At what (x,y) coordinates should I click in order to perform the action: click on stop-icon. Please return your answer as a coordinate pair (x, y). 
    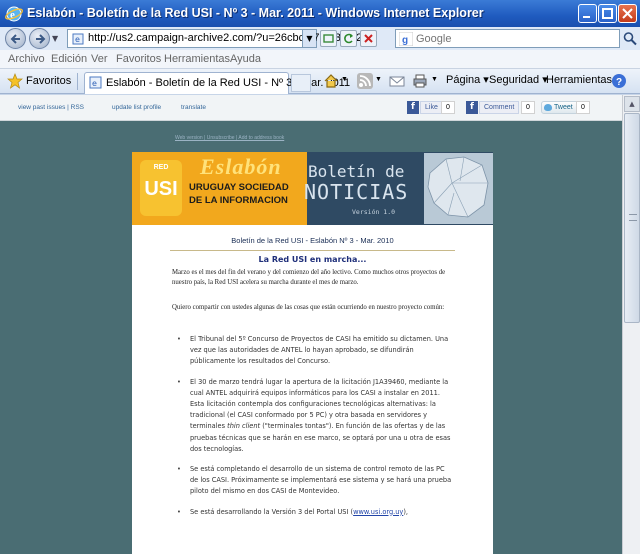
    Looking at the image, I should click on (368, 38).